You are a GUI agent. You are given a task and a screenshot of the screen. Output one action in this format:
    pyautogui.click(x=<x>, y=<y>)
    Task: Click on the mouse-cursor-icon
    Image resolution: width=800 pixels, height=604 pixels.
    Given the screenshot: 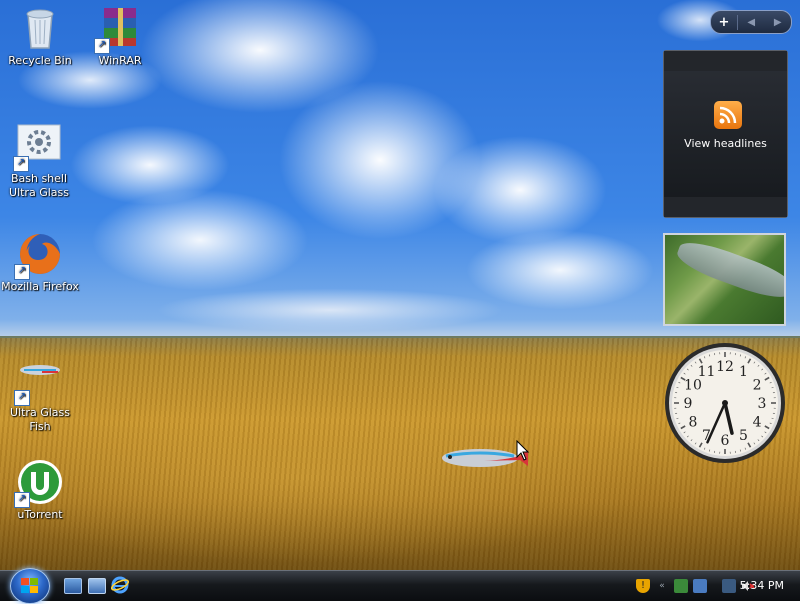 What is the action you would take?
    pyautogui.click(x=523, y=453)
    